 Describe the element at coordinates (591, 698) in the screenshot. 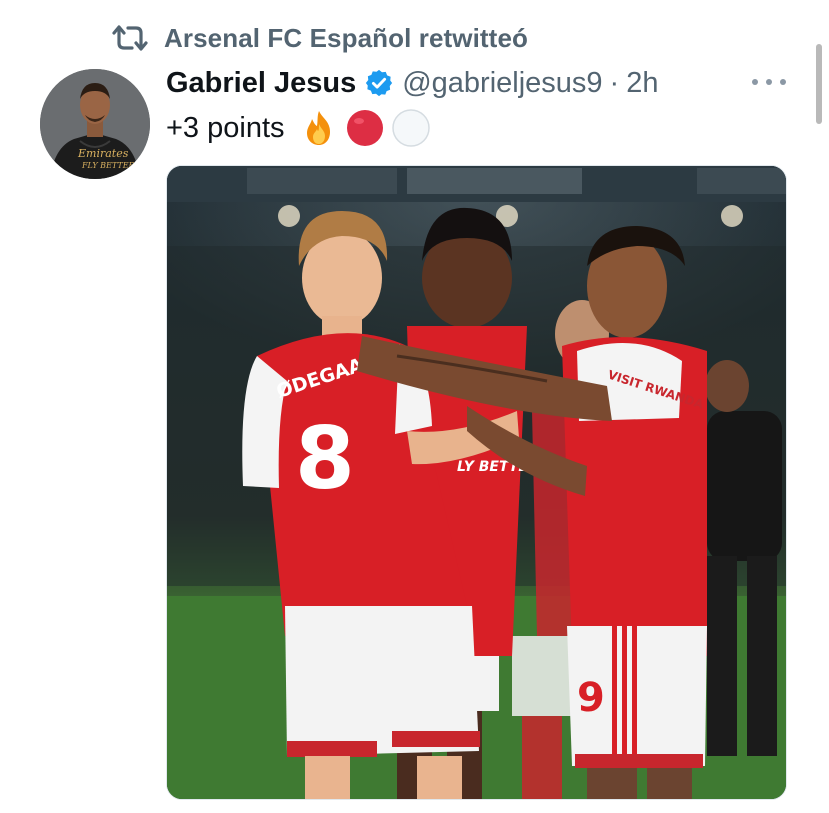

I see `player-number-9: 9` at that location.